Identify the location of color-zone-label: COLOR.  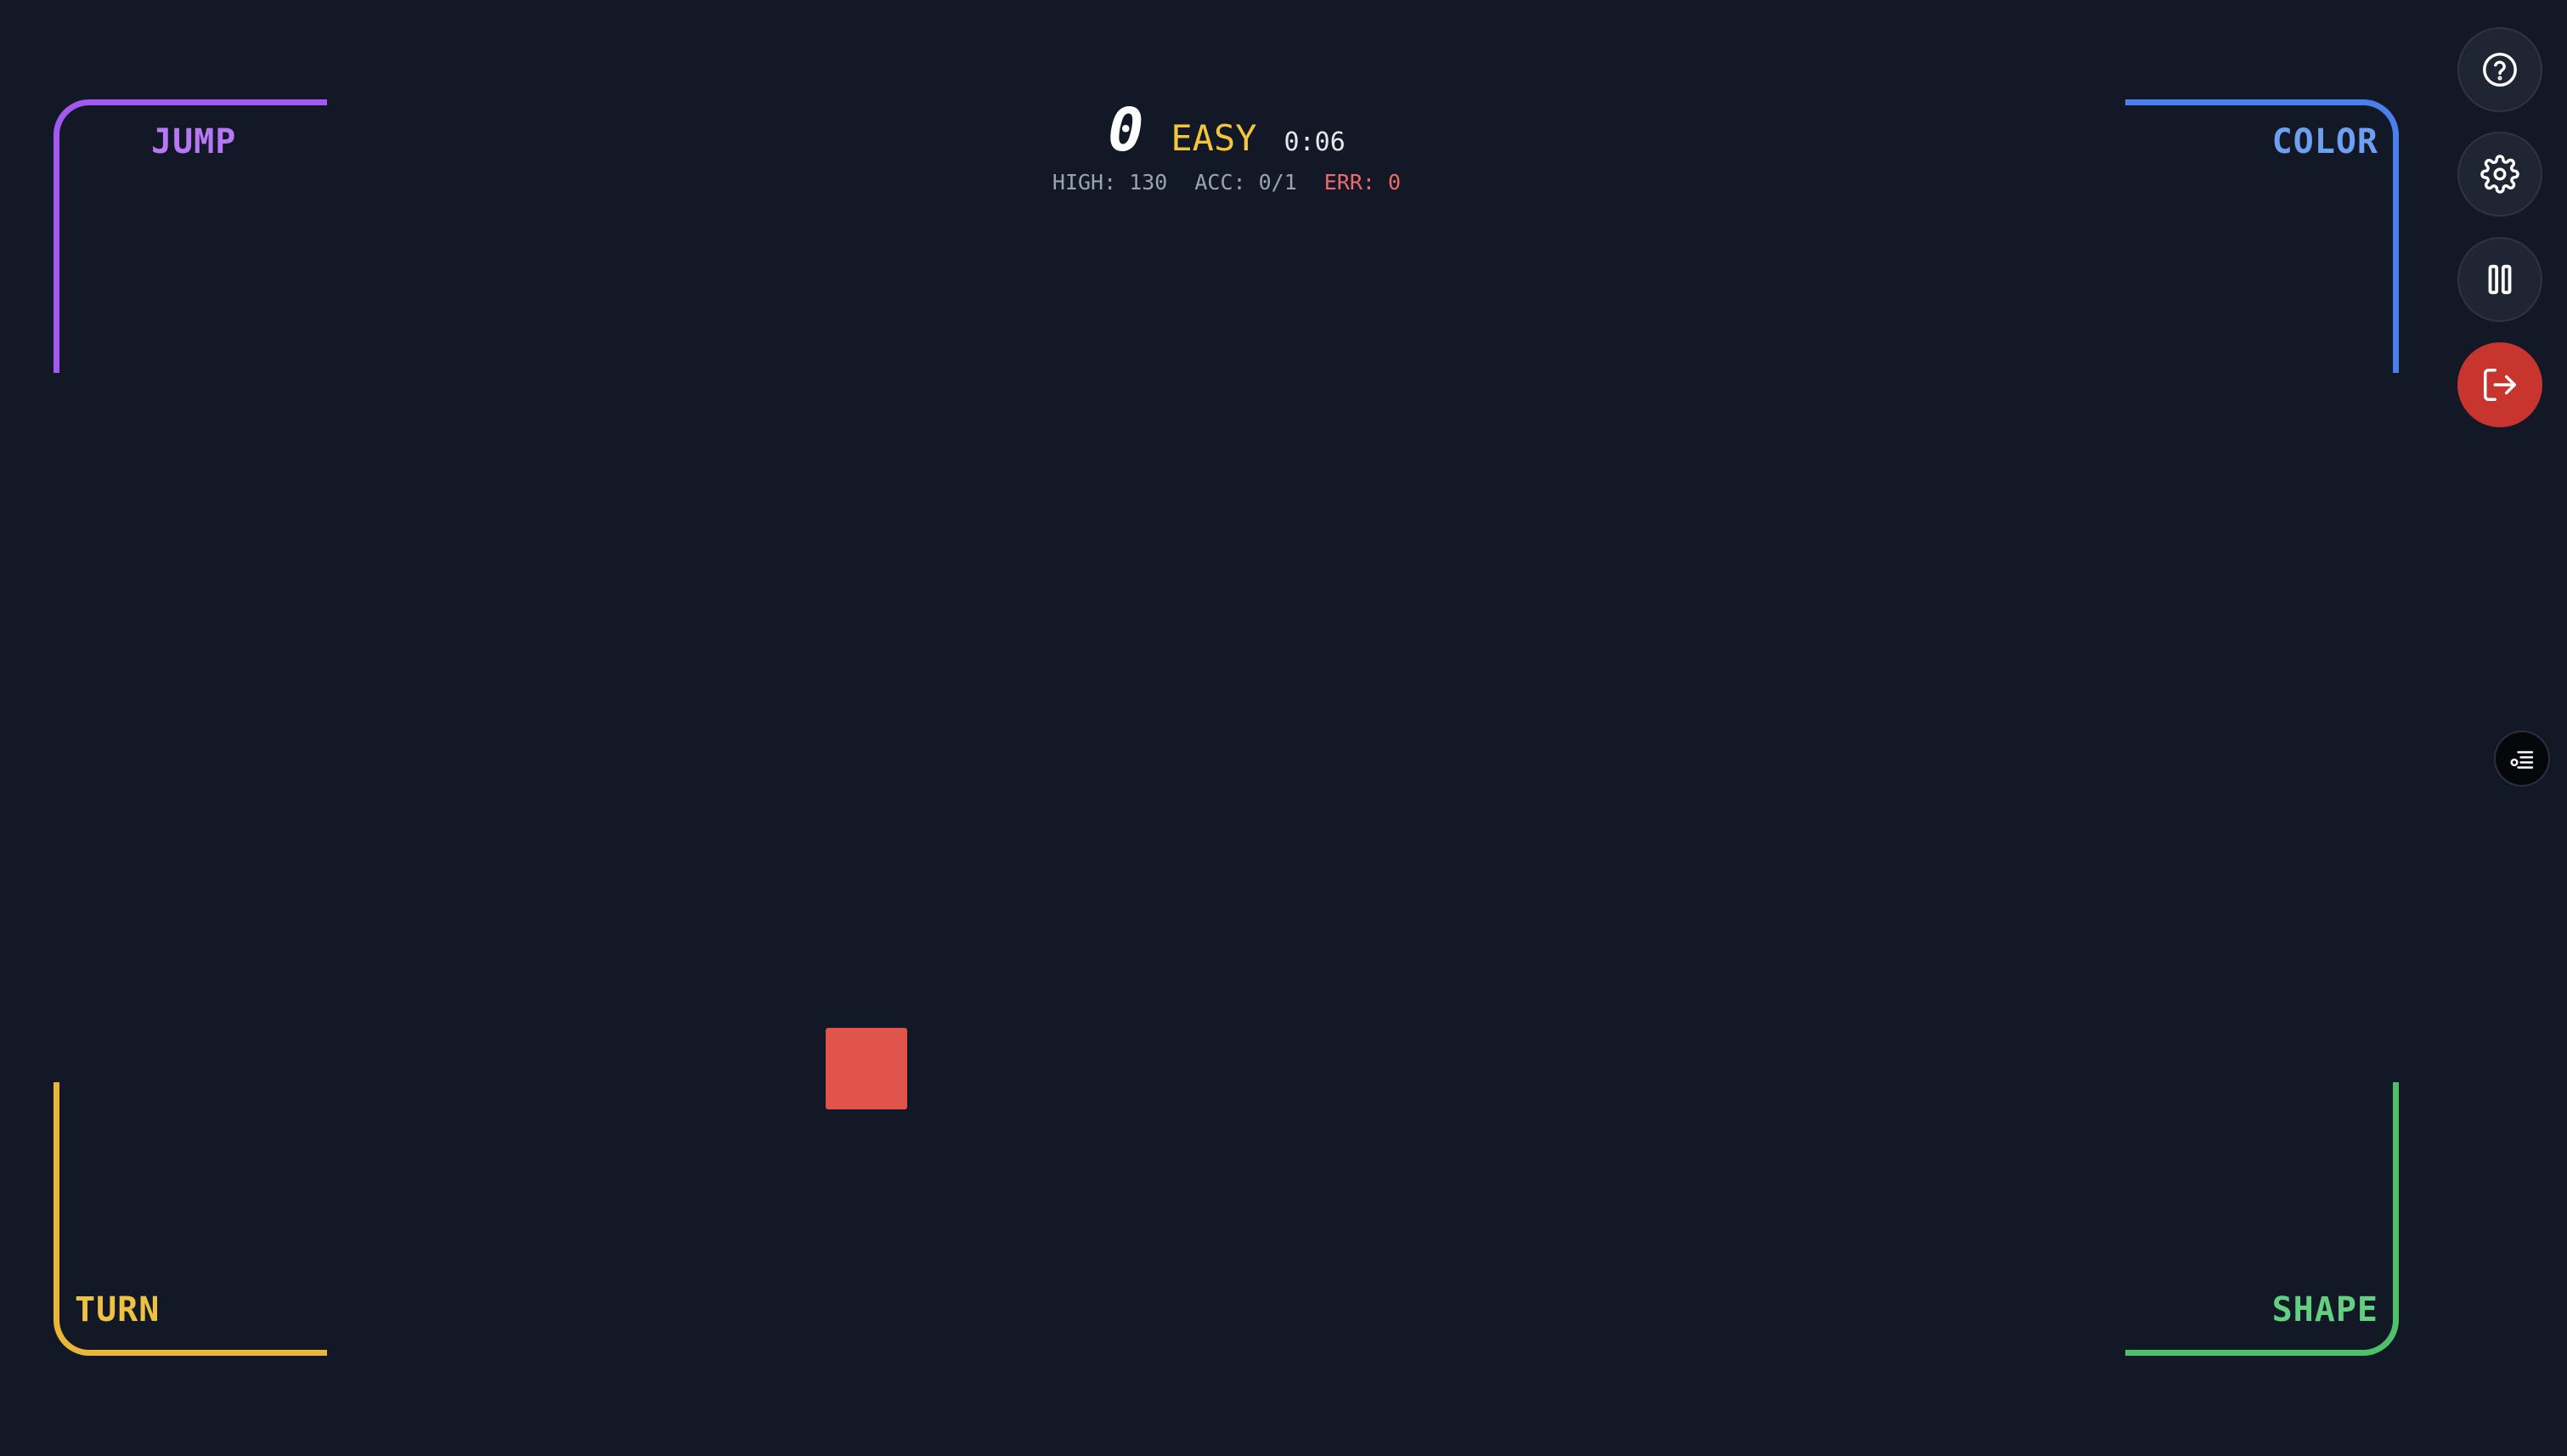
(2324, 142).